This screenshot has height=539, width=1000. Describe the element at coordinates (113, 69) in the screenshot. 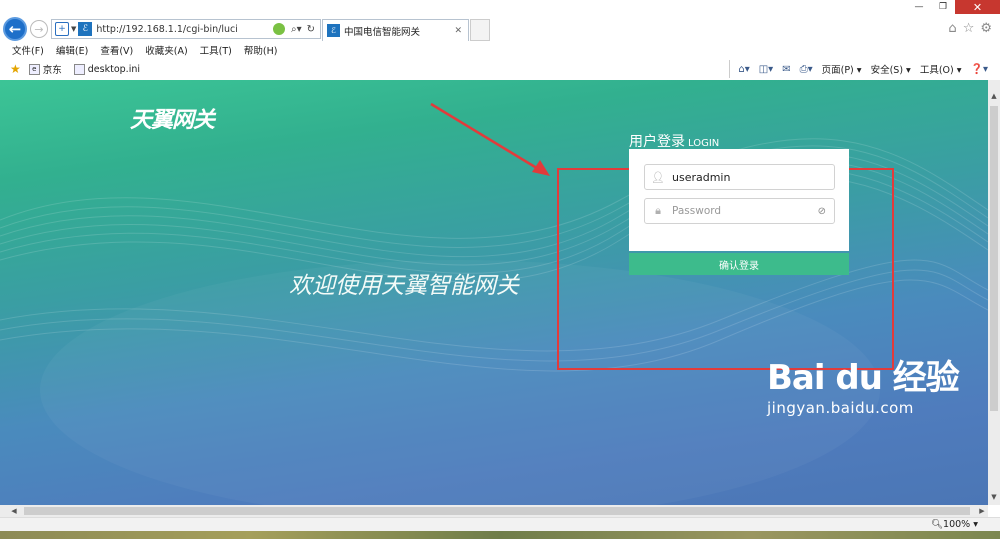

I see `favorite-label: desktop.ini` at that location.